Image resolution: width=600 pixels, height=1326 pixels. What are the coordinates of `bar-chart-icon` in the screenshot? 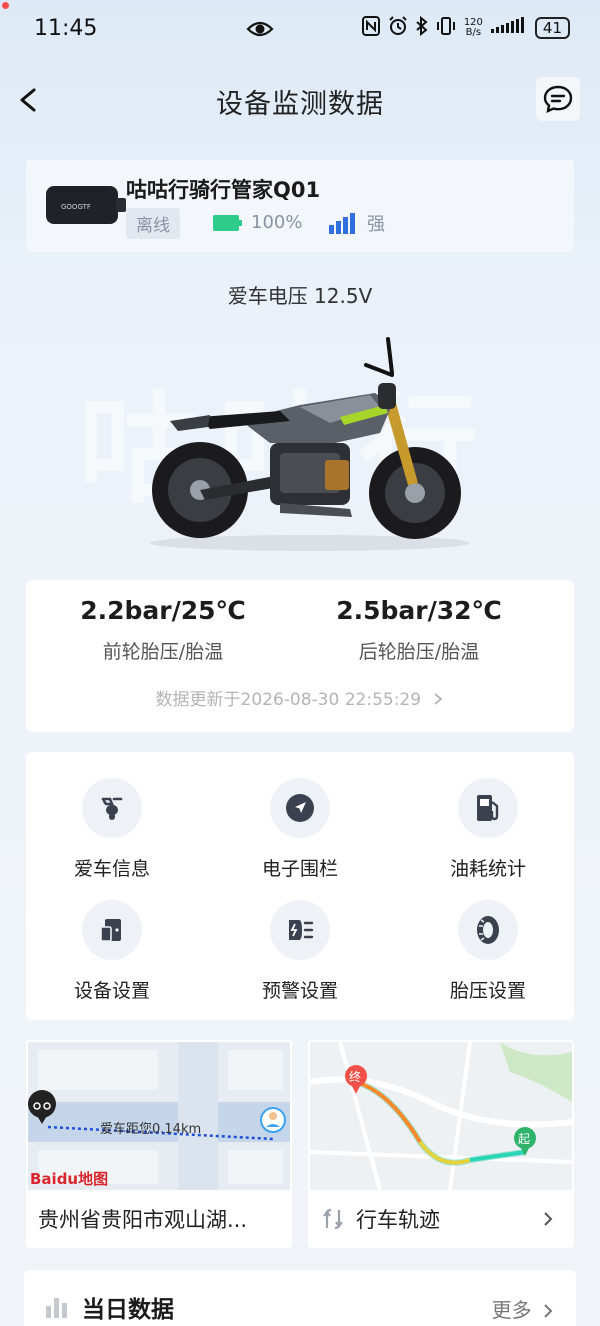 It's located at (56, 1308).